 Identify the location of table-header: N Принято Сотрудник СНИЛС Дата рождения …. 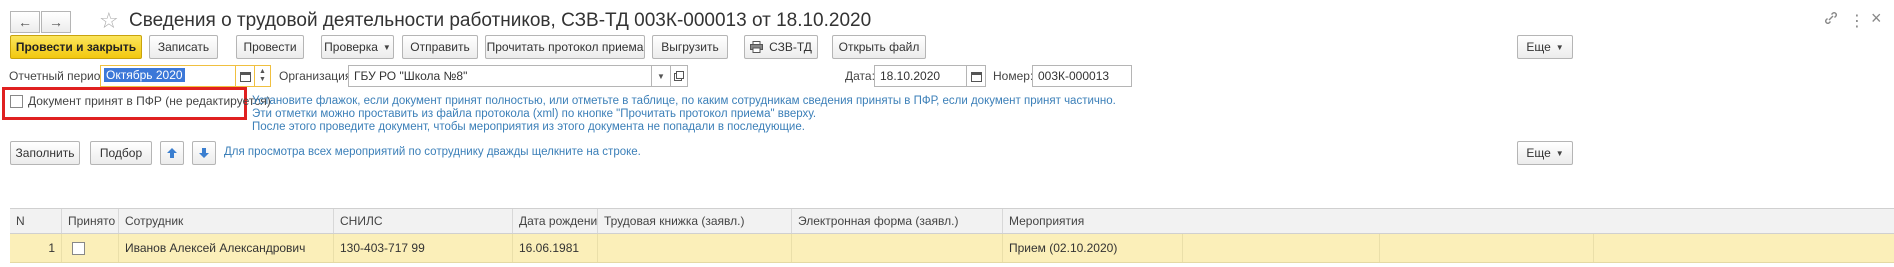
(952, 221).